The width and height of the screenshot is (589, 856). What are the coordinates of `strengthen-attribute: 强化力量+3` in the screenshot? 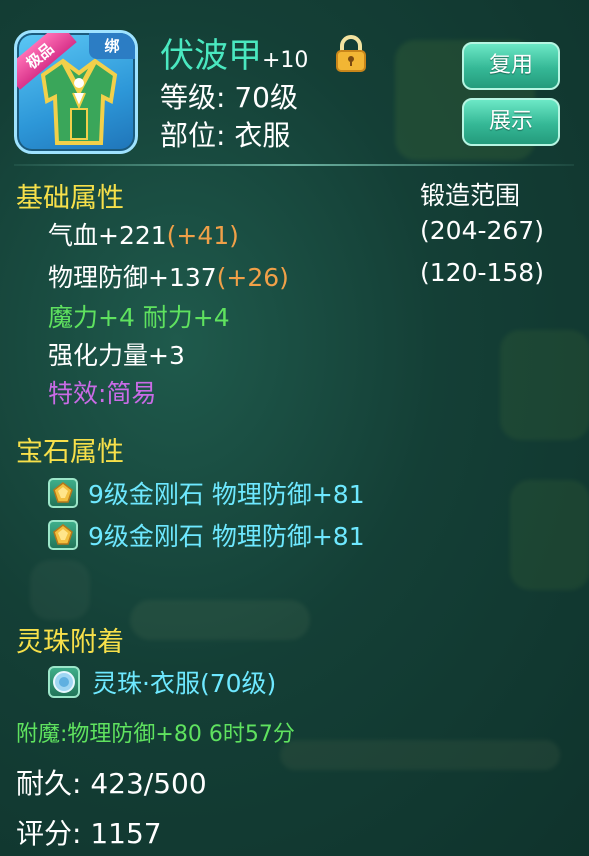 It's located at (116, 355).